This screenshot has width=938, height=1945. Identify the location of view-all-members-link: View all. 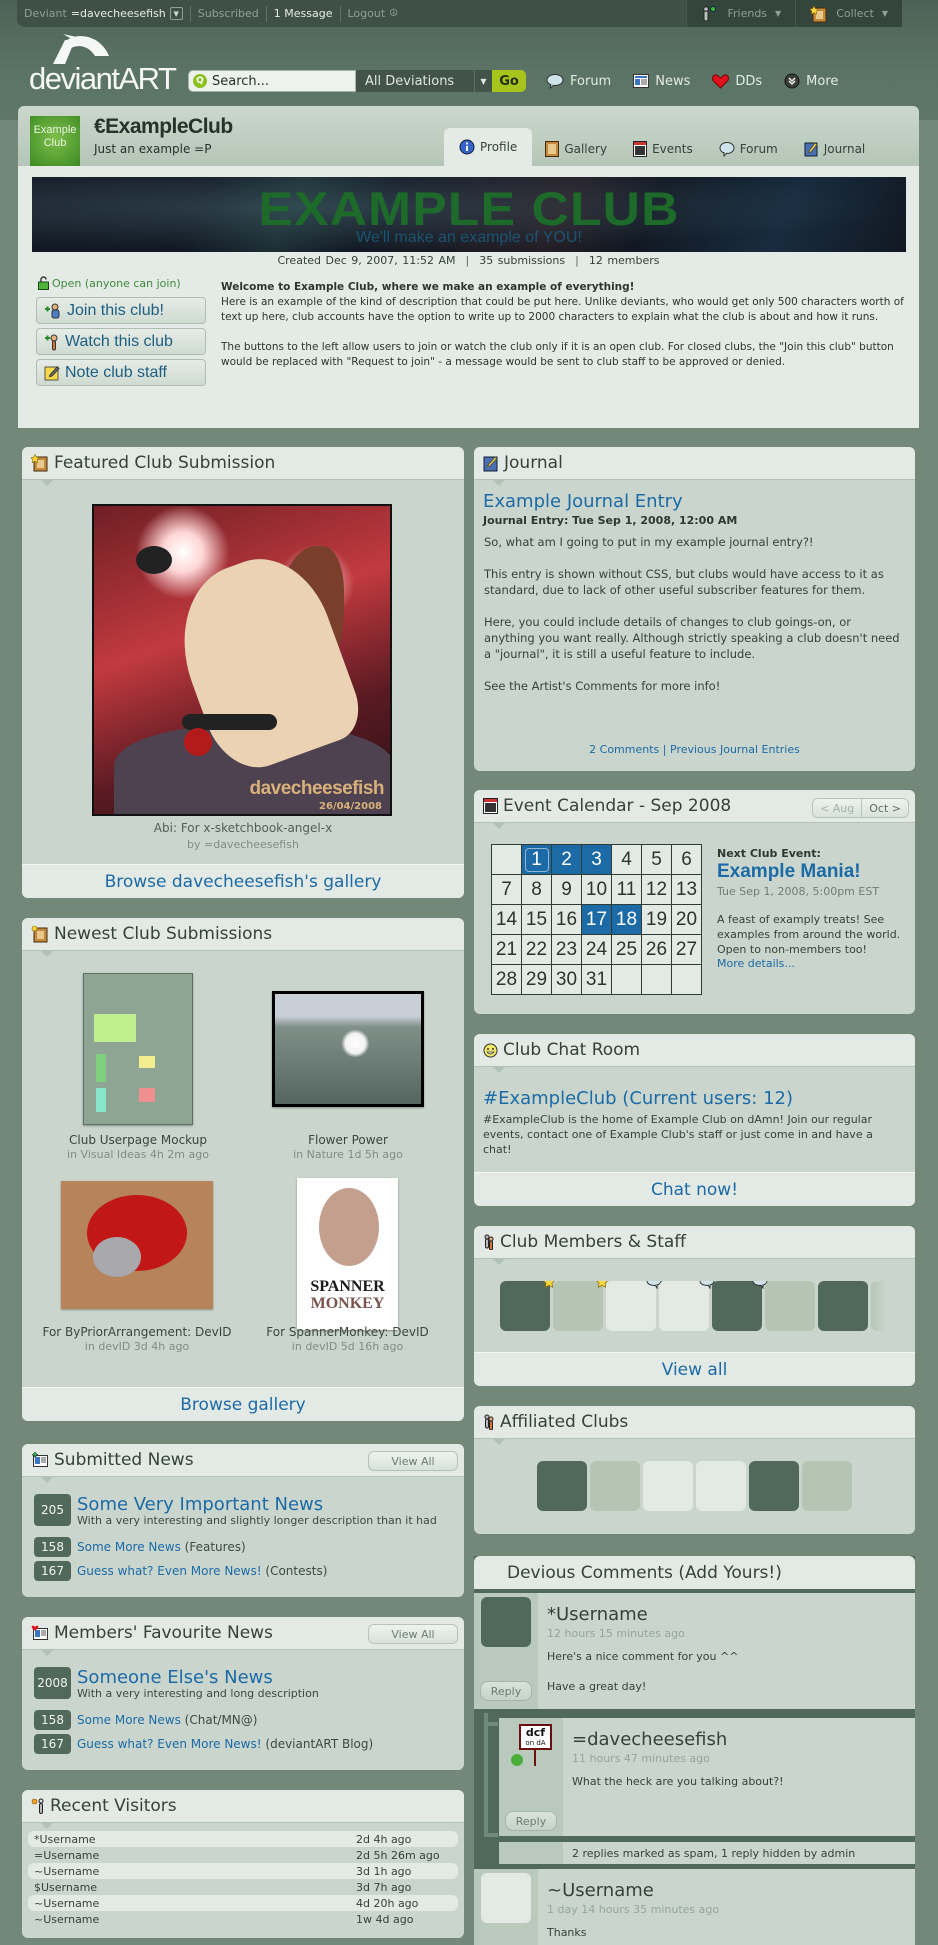
(694, 1369).